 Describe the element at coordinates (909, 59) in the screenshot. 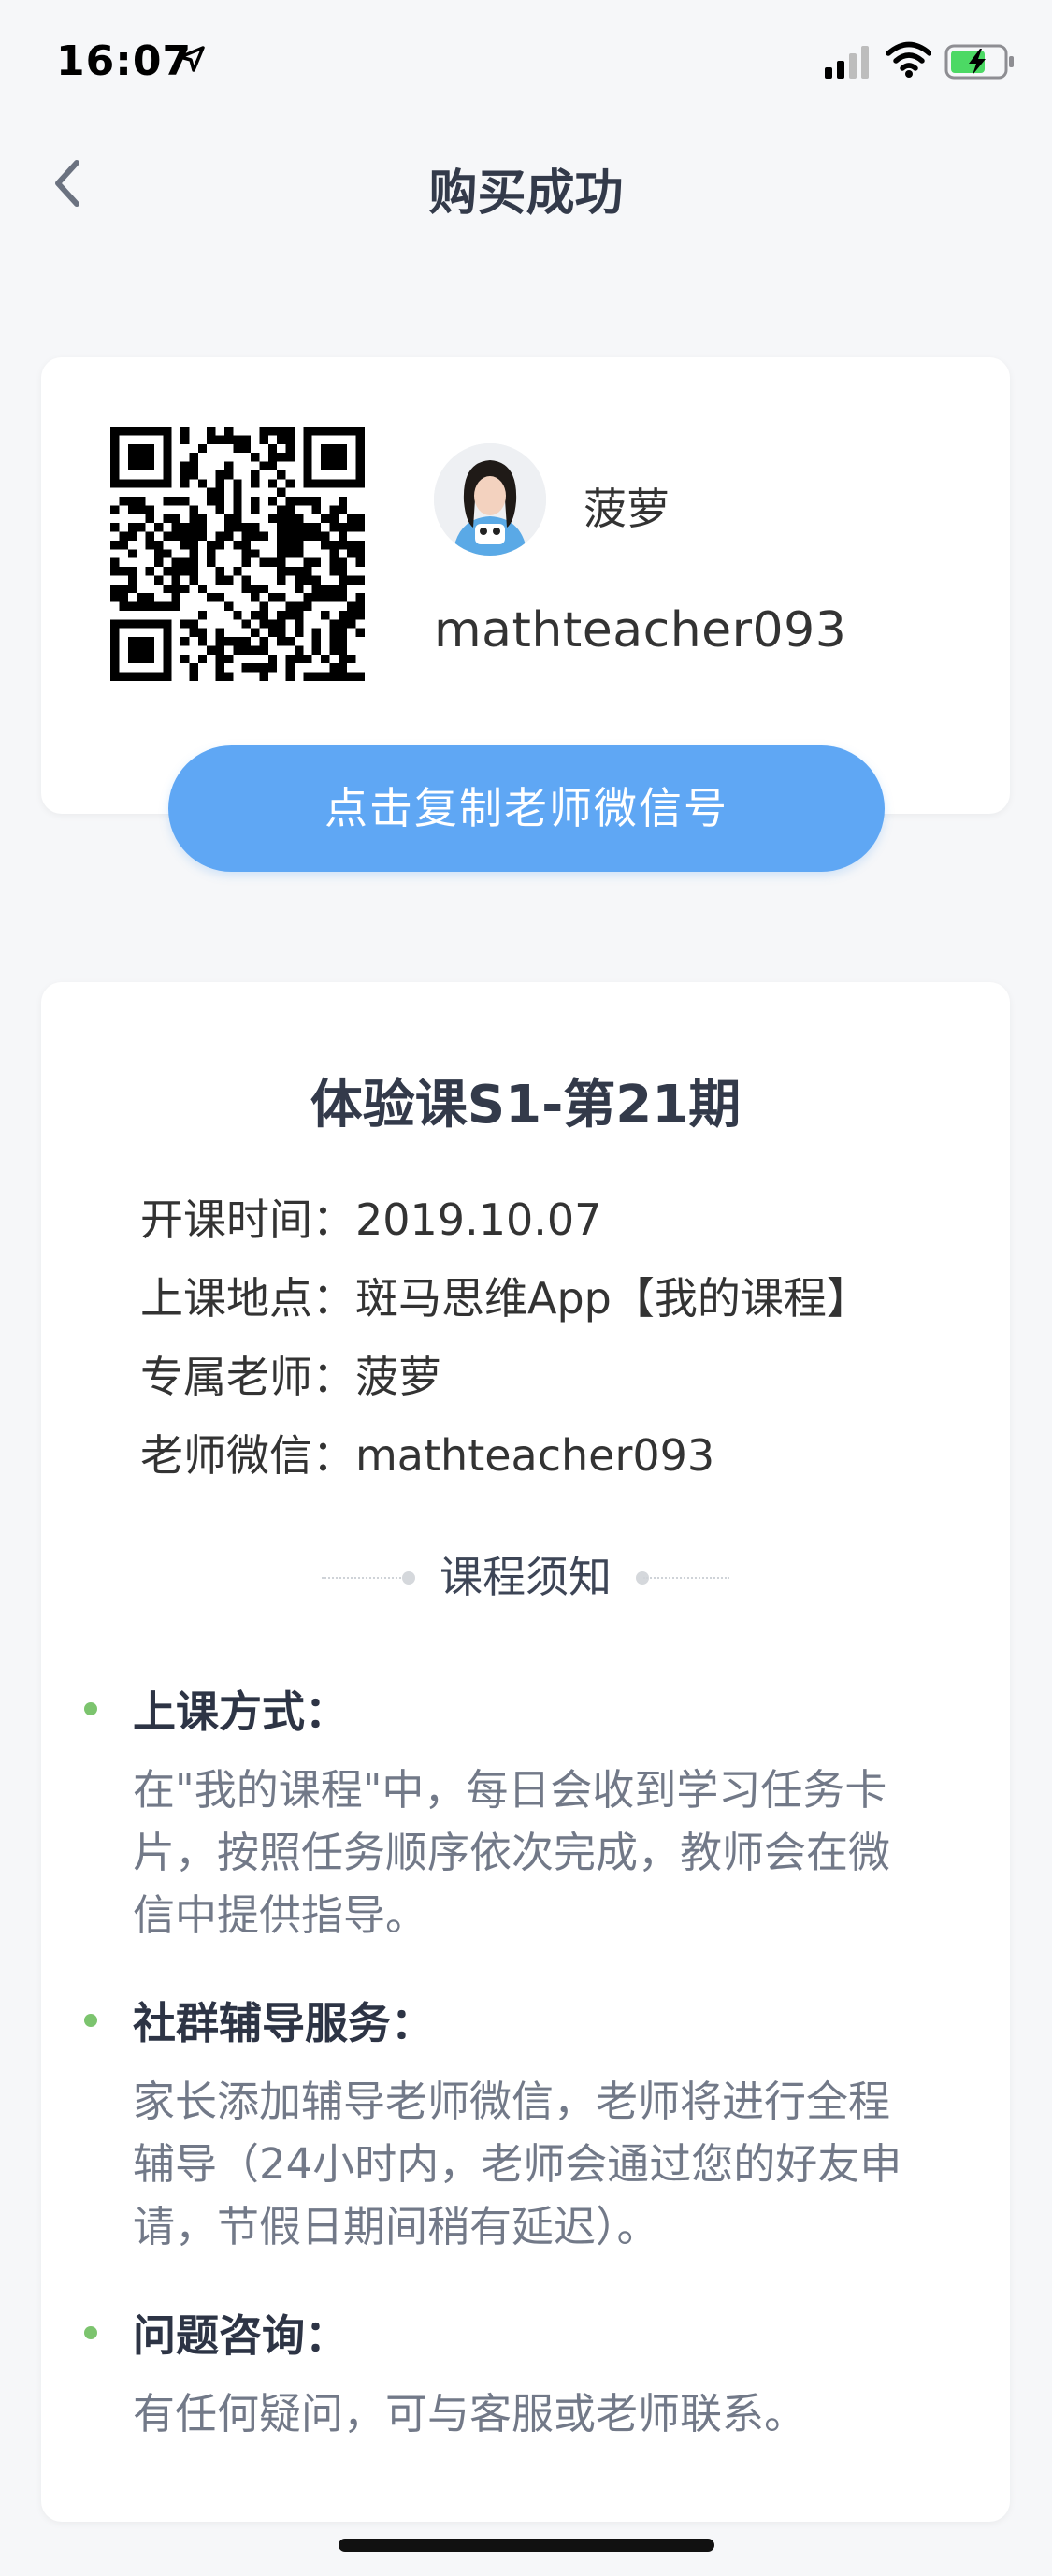

I see `wifi-icon` at that location.